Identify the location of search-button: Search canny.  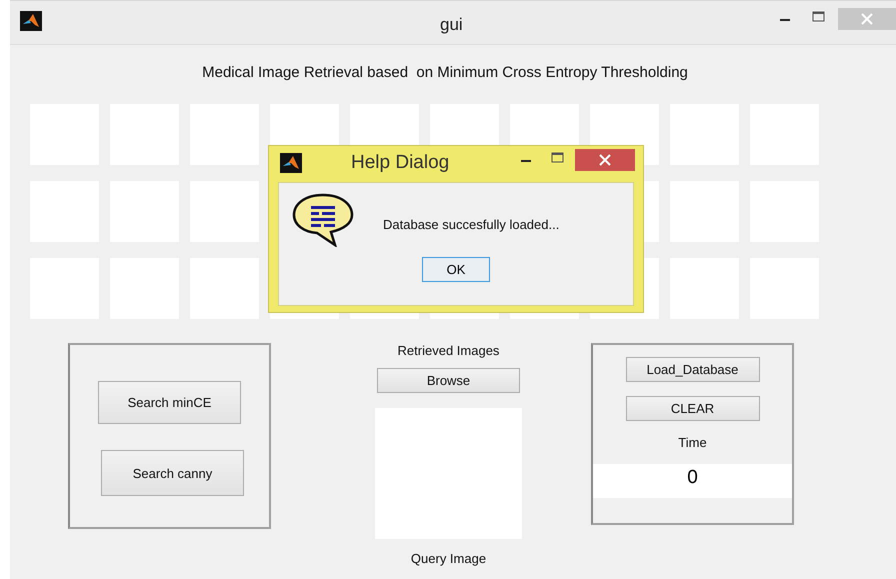
(172, 473).